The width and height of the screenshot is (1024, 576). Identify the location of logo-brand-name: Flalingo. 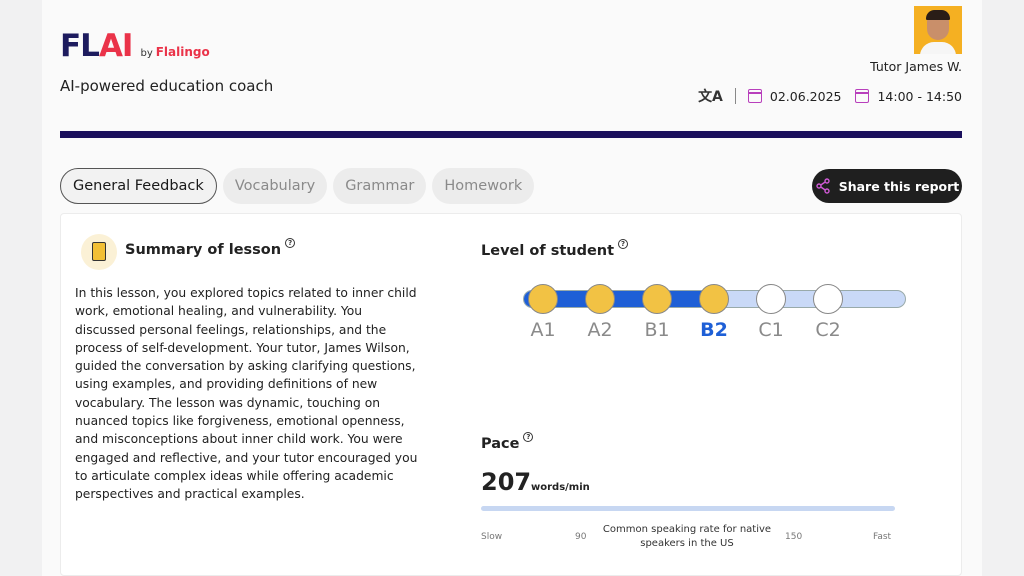
(182, 52).